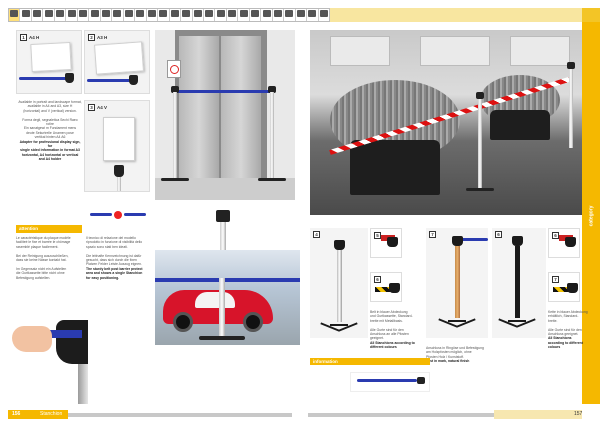  What do you see at coordinates (316, 234) in the screenshot?
I see `variant-letter: 4` at bounding box center [316, 234].